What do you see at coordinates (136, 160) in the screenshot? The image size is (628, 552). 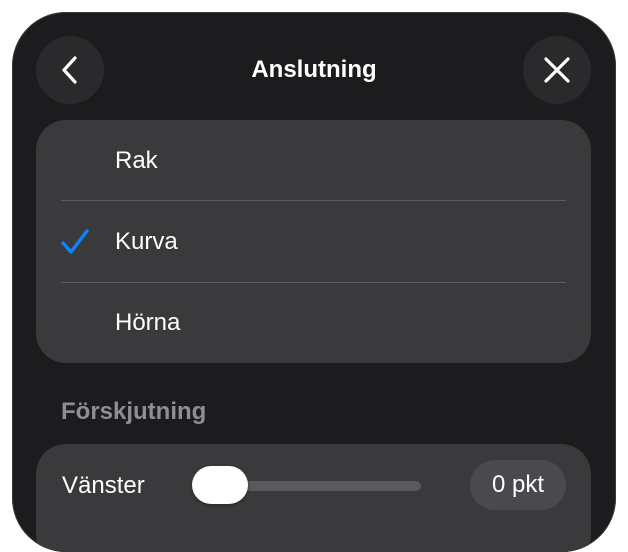 I see `option-label: Rak` at bounding box center [136, 160].